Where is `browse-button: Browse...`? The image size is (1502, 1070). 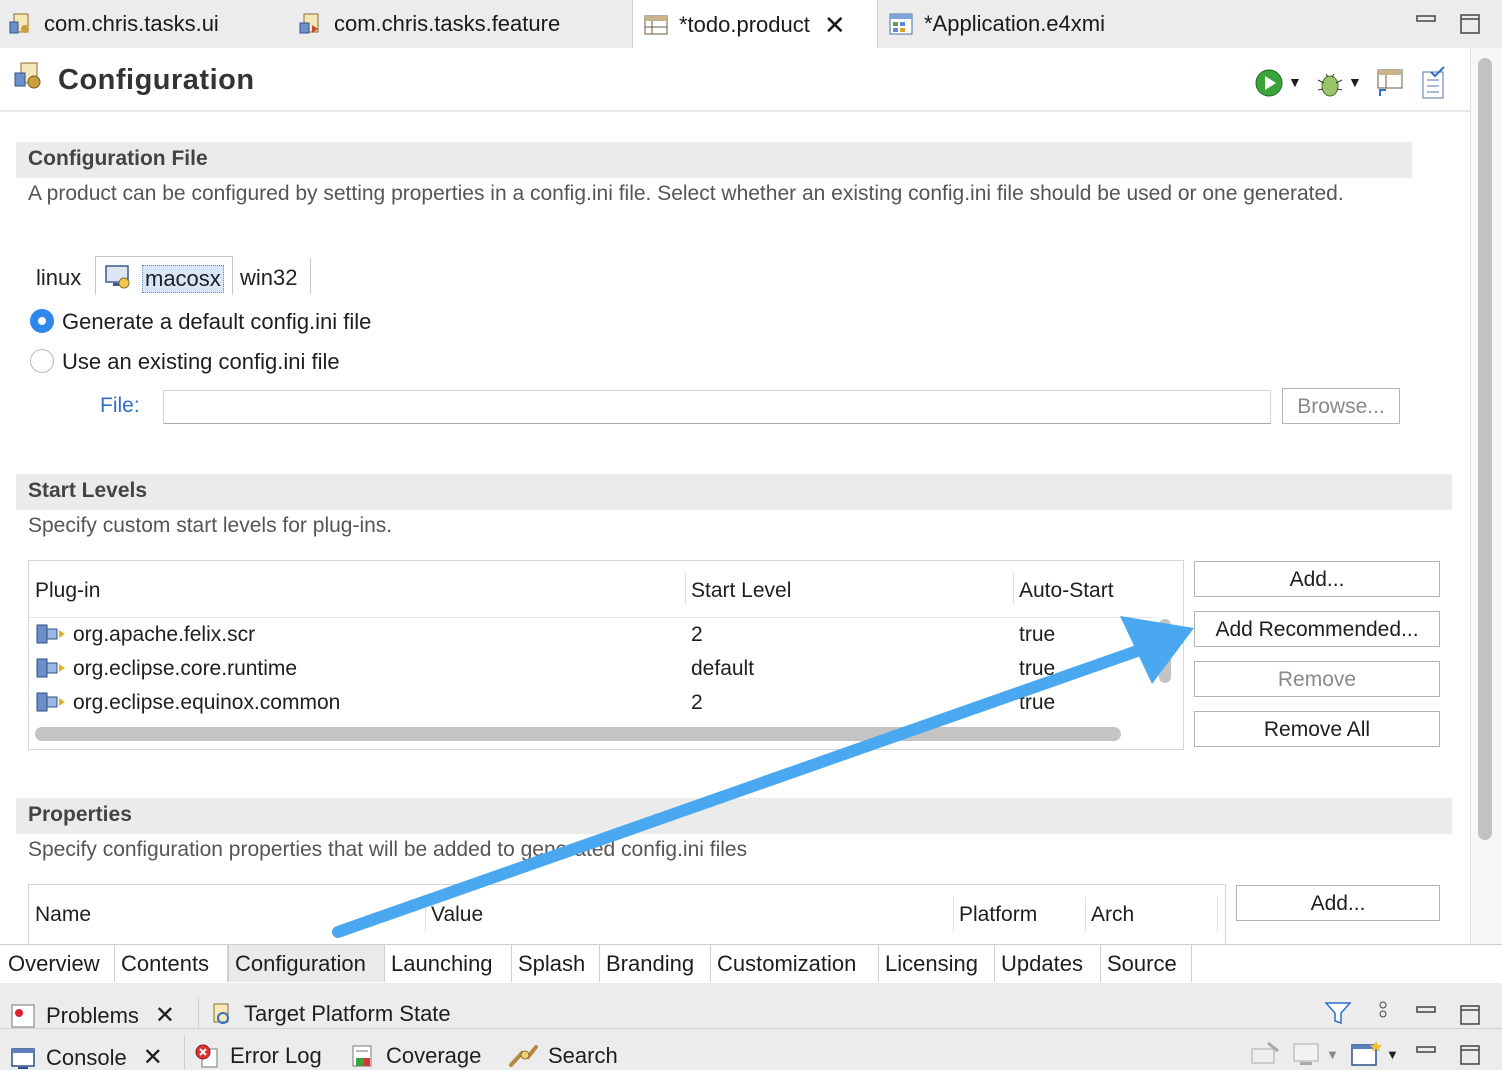
browse-button: Browse... is located at coordinates (1341, 406).